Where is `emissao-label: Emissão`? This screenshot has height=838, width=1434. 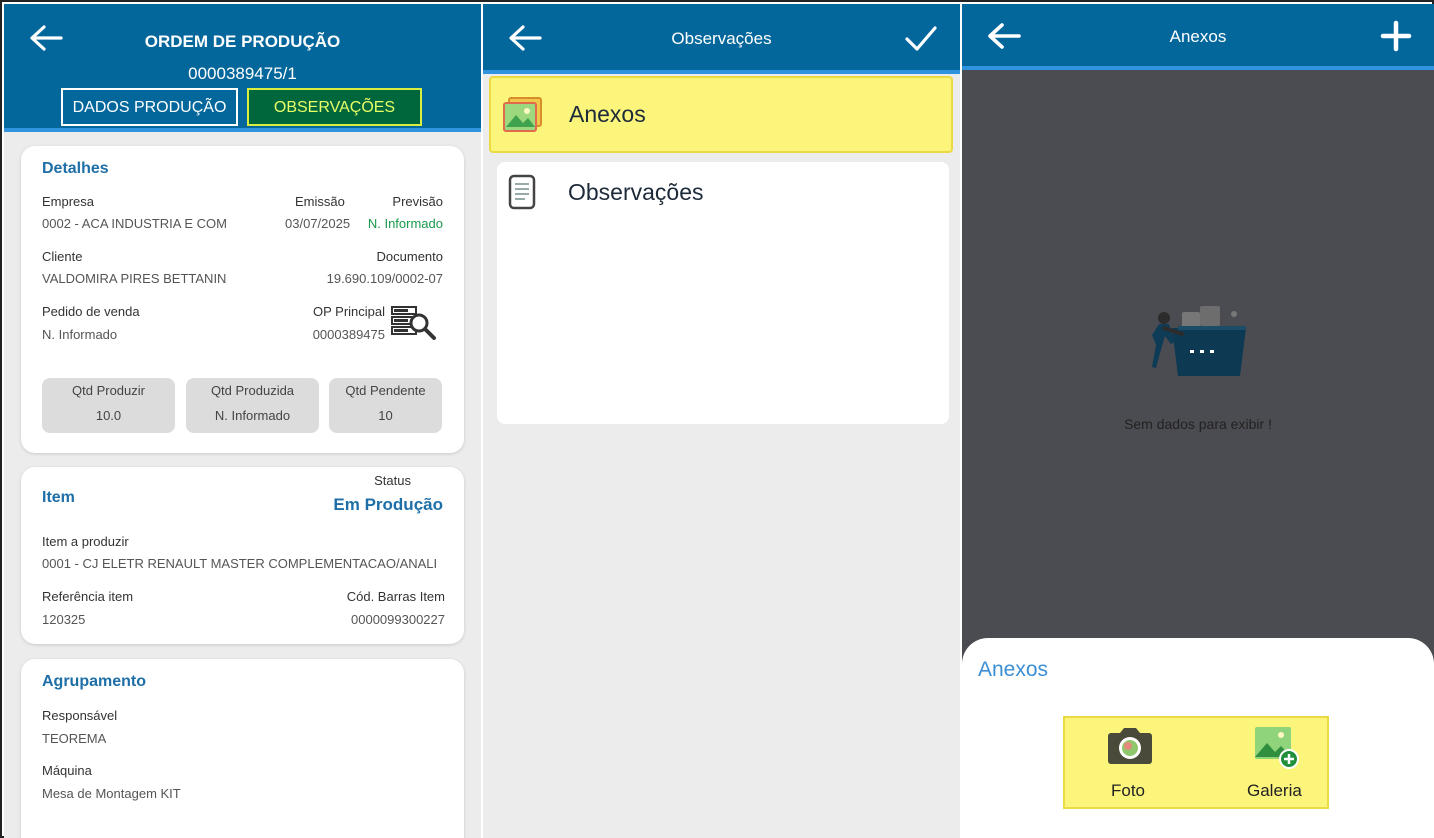
emissao-label: Emissão is located at coordinates (320, 201).